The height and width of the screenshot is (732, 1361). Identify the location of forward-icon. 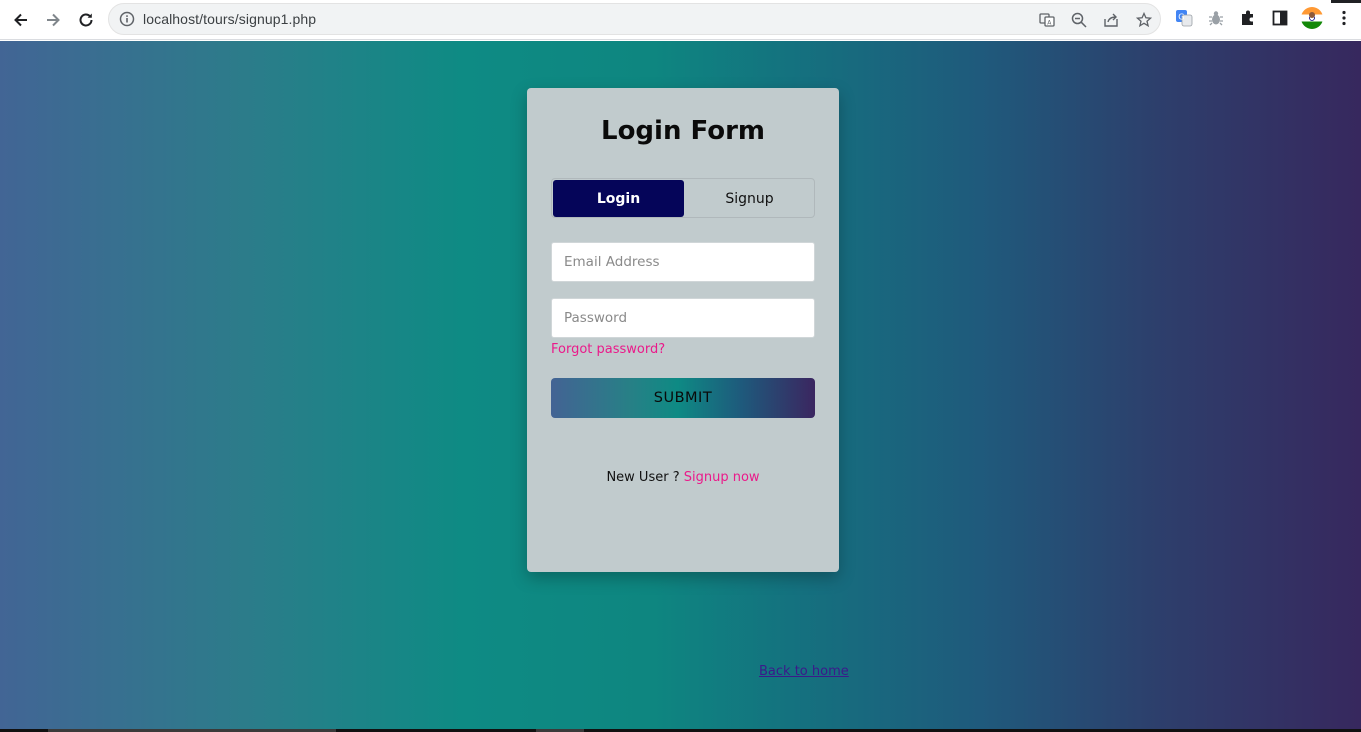
(53, 20).